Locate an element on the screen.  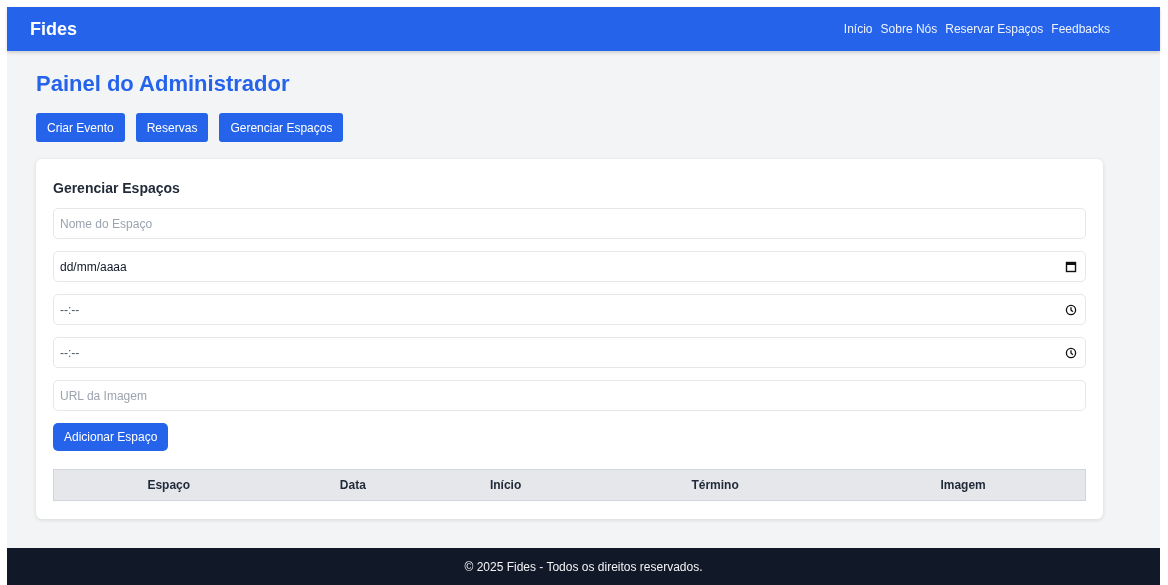
nav-link: Reservar Espaços is located at coordinates (994, 29).